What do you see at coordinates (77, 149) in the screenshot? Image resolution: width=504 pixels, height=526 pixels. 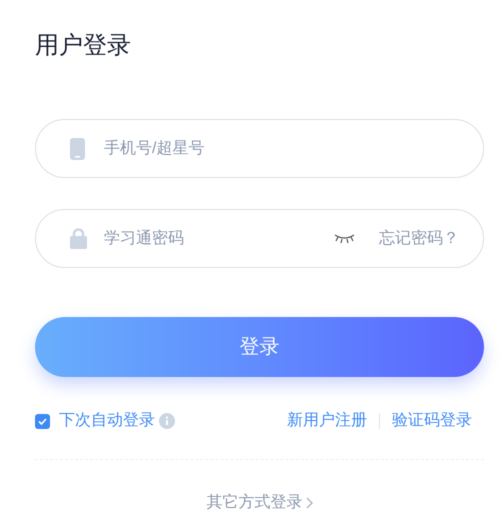 I see `phone-icon` at bounding box center [77, 149].